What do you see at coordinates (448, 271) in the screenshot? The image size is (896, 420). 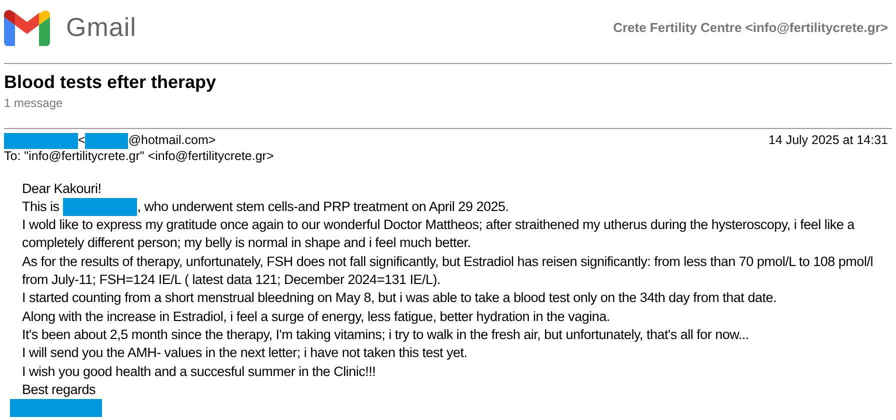 I see `text: As for the results of therapy, unfortunately, FSH does not fall significantly, but Estradiol has reisen significantly: from less than 70 pmol/L to 108 pmol/l from July-11; FSH=124 IE/L ( latest data 121; December 2024=131 IE/L).` at bounding box center [448, 271].